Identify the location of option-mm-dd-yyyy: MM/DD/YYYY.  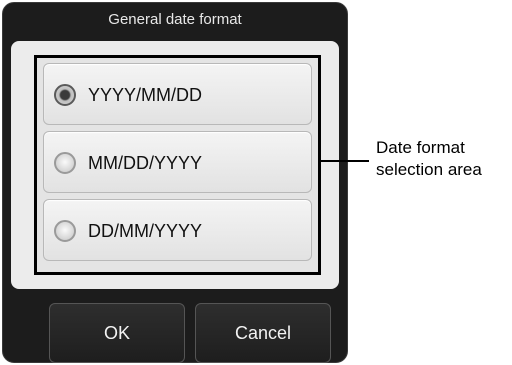
(177, 162).